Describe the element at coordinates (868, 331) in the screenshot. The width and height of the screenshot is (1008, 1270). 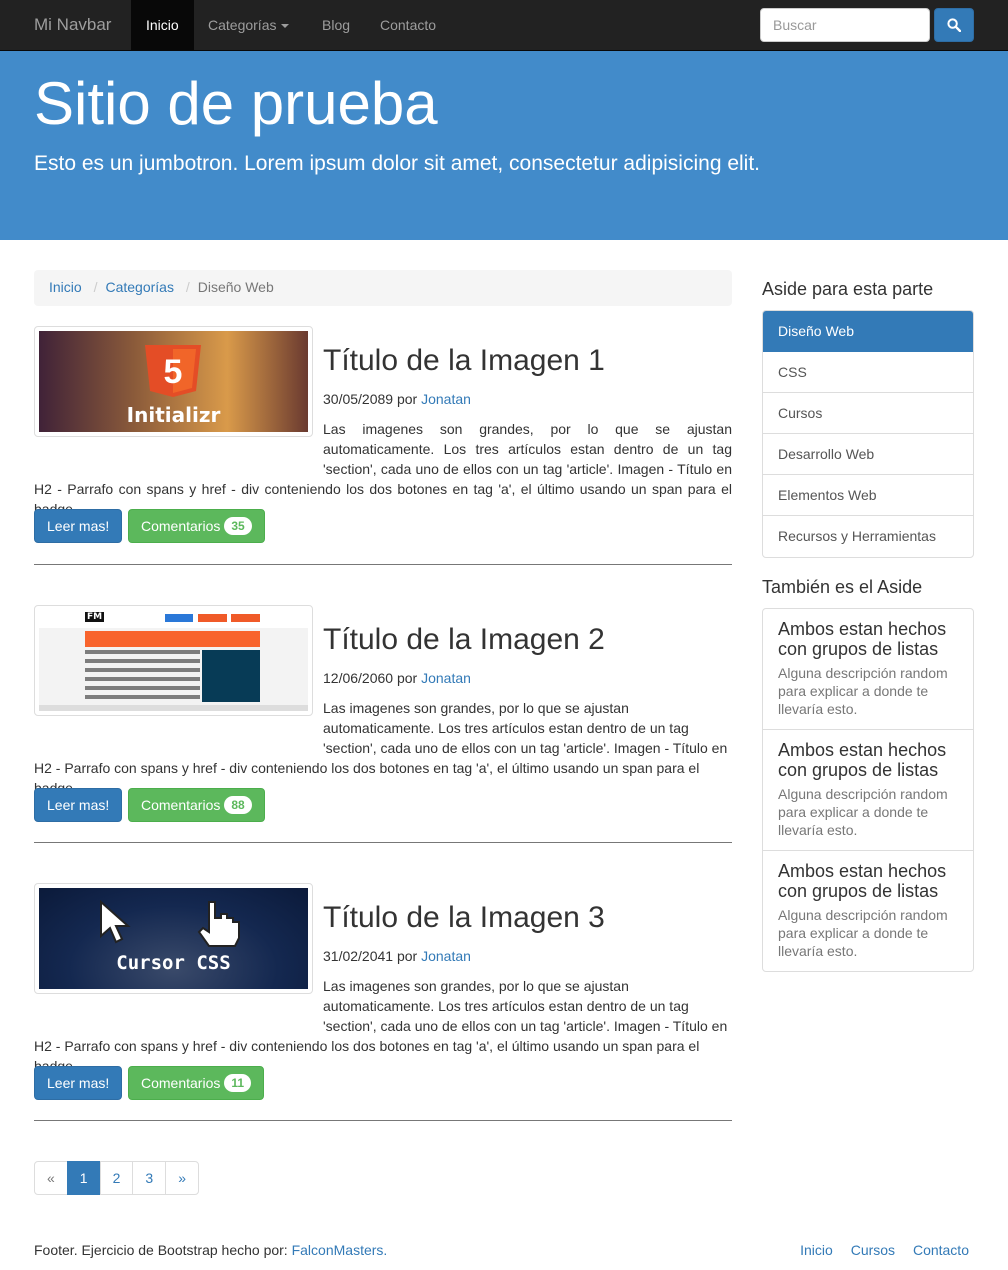
I see `aside-item-diseno-web: Diseño Web` at that location.